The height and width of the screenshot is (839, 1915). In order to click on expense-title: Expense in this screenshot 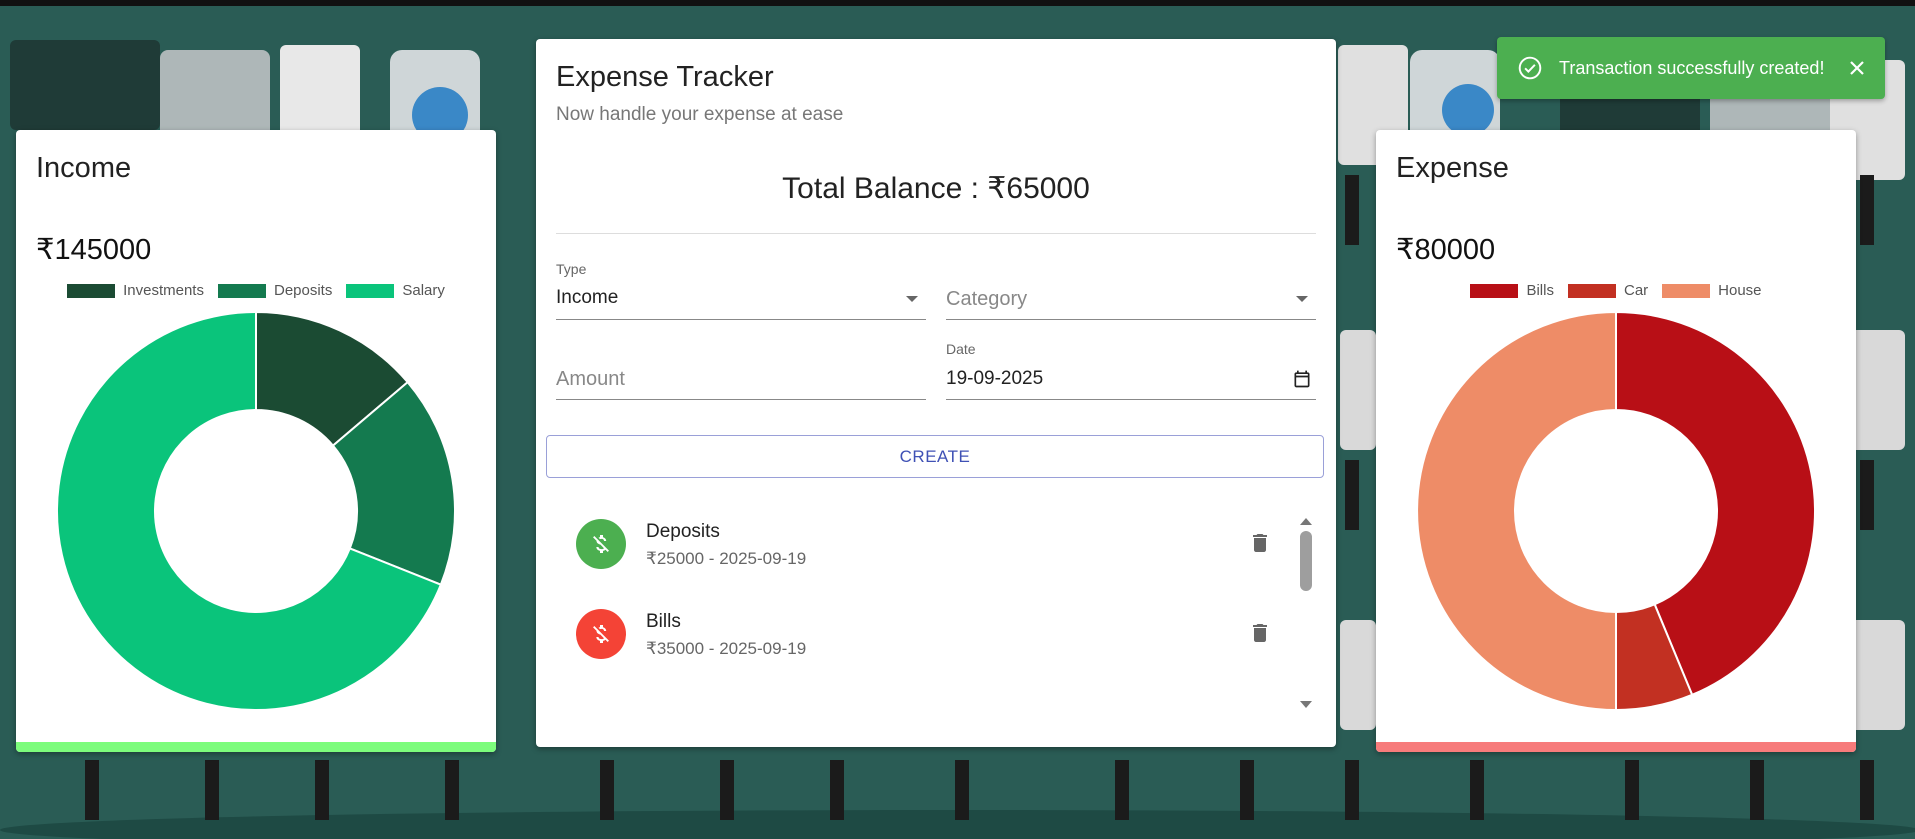, I will do `click(1452, 168)`.